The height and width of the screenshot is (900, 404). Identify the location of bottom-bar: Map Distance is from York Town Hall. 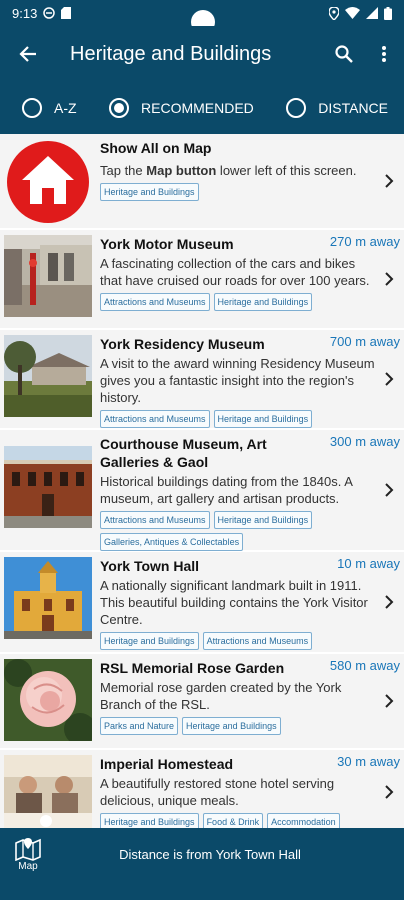
(202, 854).